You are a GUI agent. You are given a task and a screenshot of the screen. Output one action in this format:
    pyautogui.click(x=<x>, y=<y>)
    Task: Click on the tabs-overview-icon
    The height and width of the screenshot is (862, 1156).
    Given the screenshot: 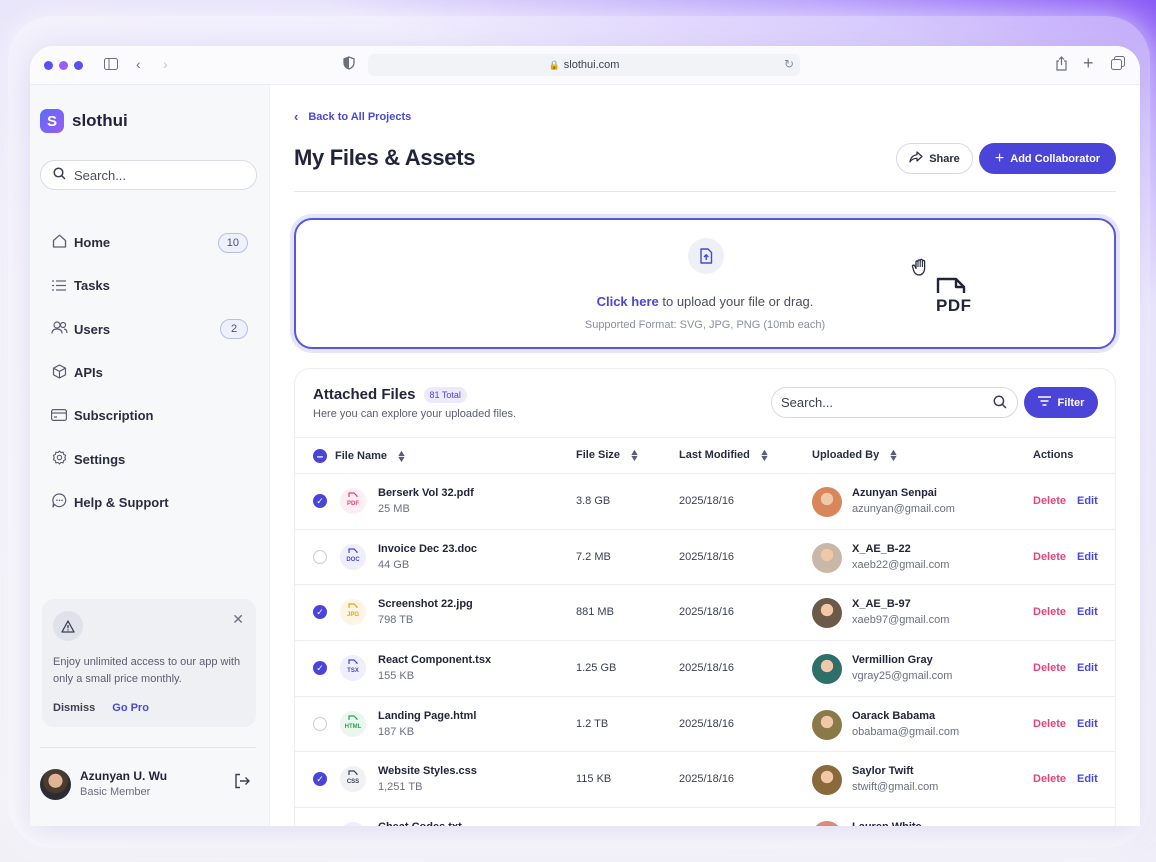 What is the action you would take?
    pyautogui.click(x=1118, y=65)
    